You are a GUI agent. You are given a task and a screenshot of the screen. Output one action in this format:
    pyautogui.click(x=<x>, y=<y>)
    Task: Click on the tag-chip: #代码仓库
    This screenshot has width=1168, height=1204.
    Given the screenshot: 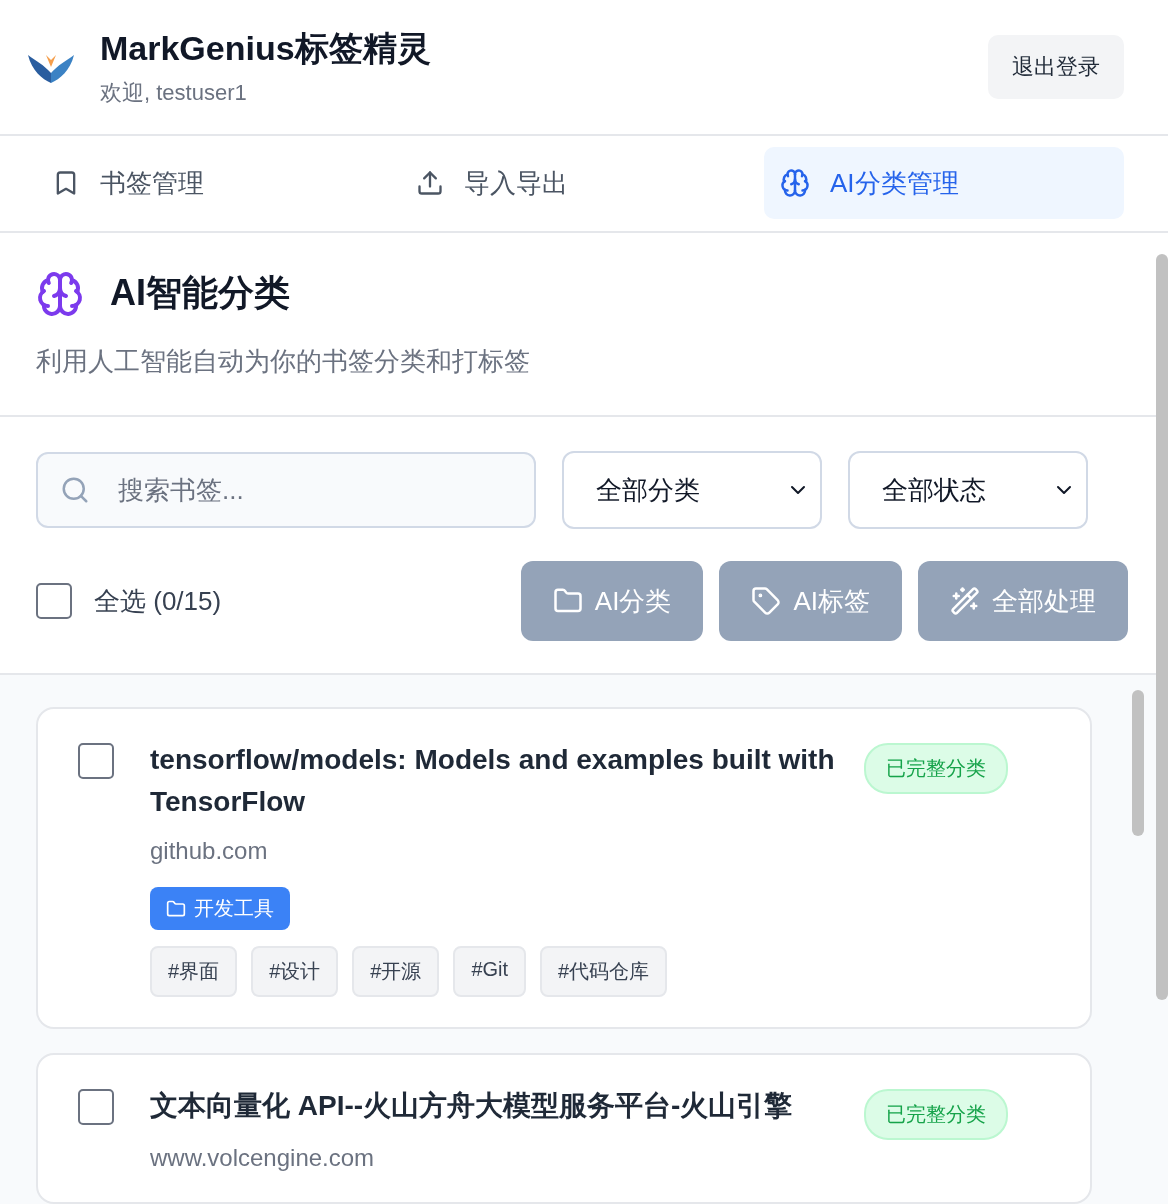 What is the action you would take?
    pyautogui.click(x=604, y=971)
    